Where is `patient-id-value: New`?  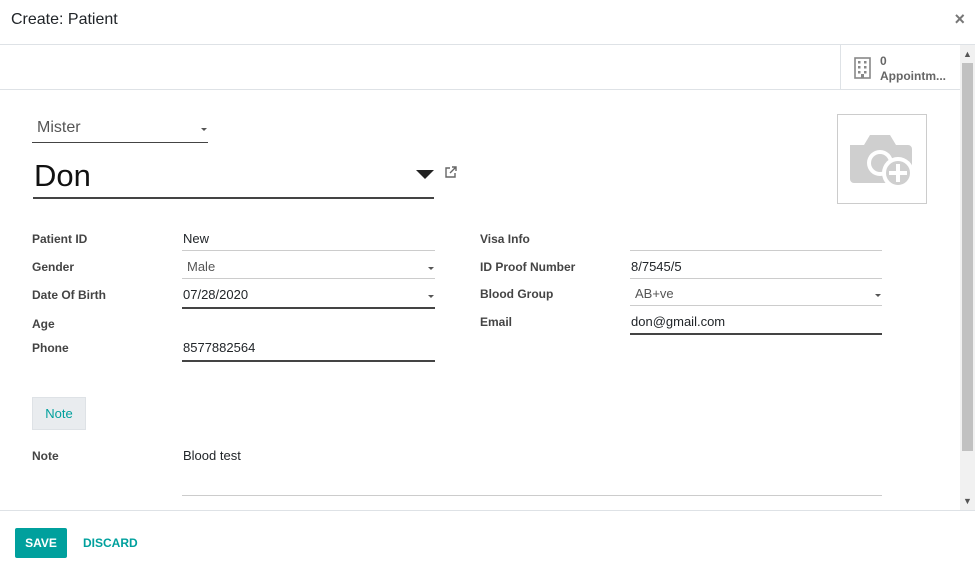 patient-id-value: New is located at coordinates (196, 238).